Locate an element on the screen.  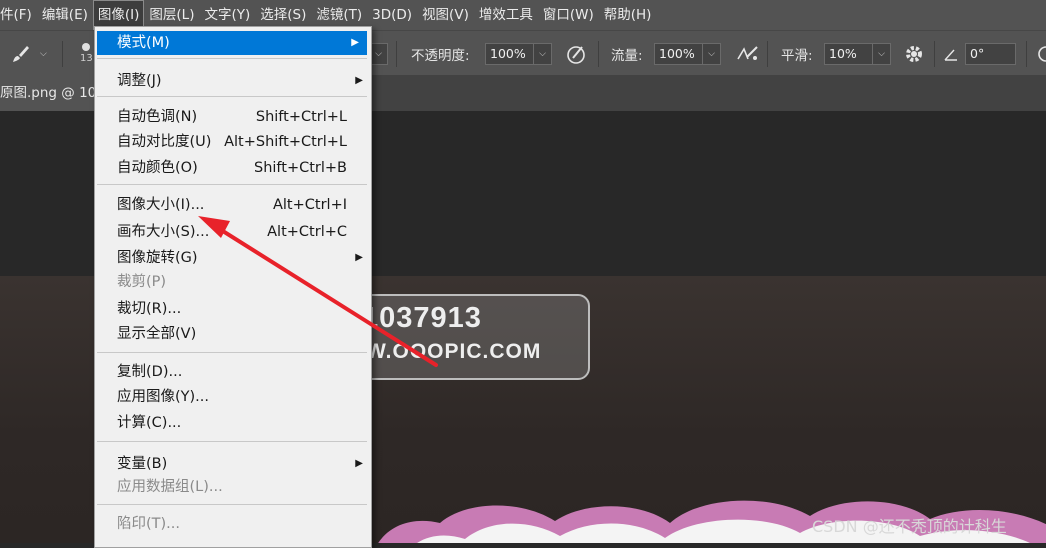
flow-input: 100% is located at coordinates (678, 53).